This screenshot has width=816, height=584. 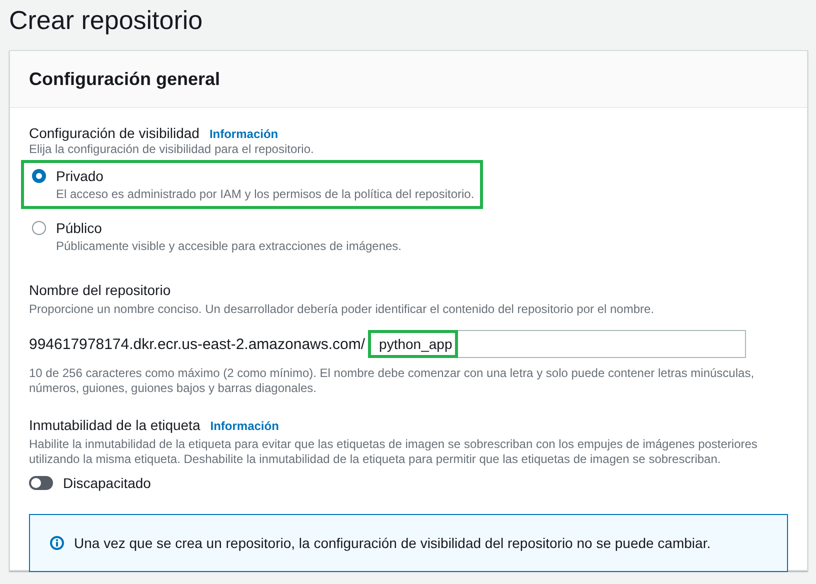 I want to click on option-label: Privado, so click(x=80, y=176).